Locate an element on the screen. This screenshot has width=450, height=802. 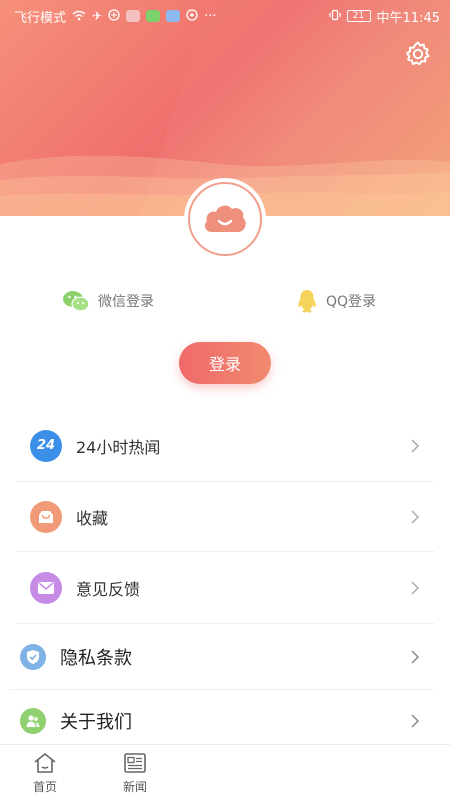
more-icon: ··· is located at coordinates (210, 16).